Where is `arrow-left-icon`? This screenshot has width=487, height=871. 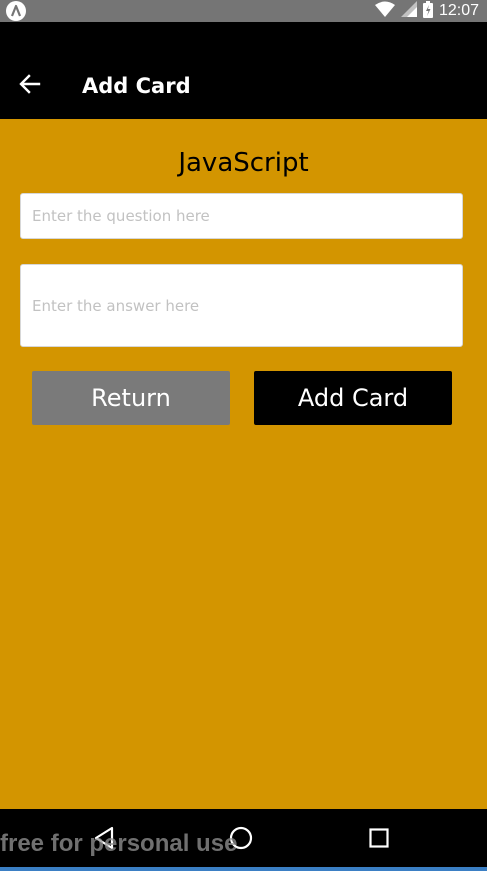 arrow-left-icon is located at coordinates (30, 86).